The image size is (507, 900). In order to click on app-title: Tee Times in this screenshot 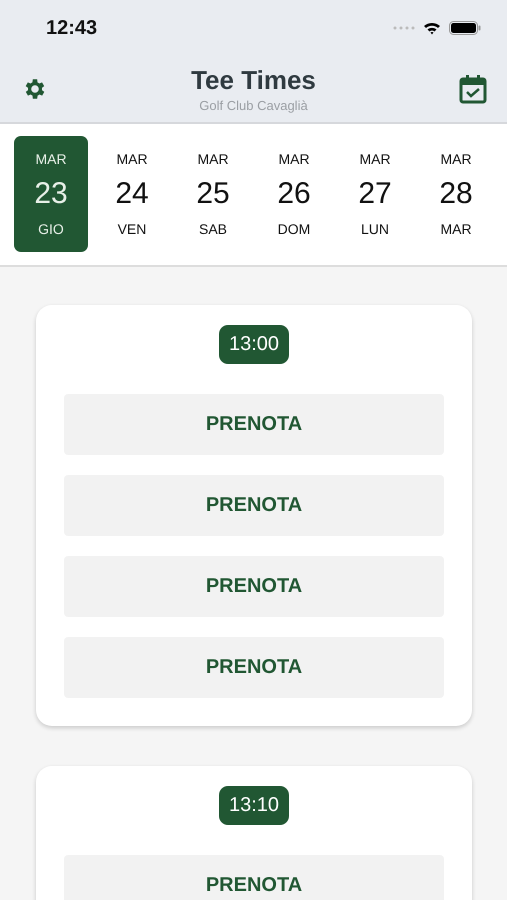, I will do `click(253, 80)`.